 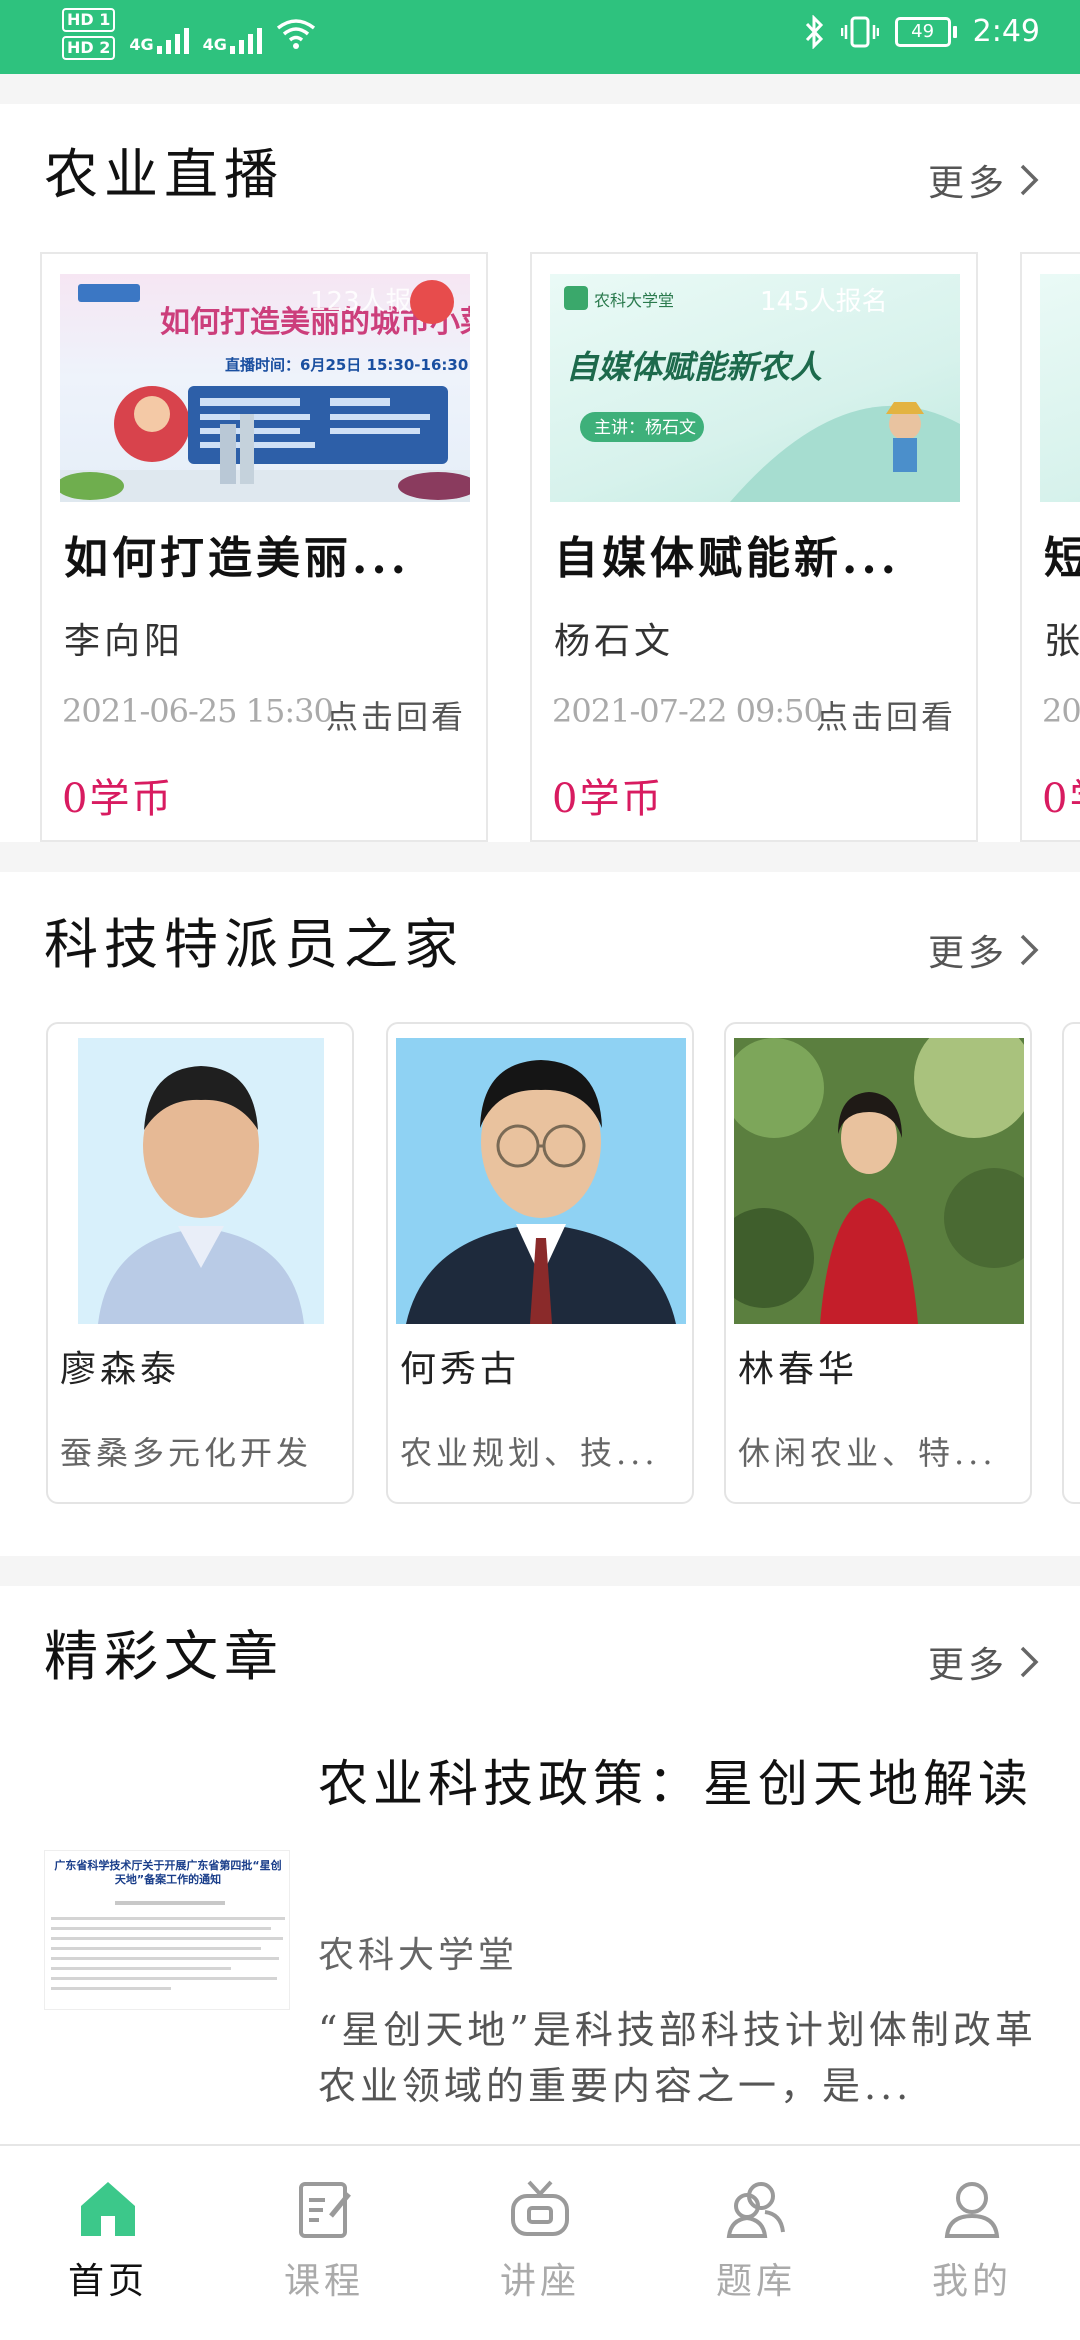 I want to click on expert-card: 廖森泰 蚕桑多元化开发, so click(x=200, y=1263).